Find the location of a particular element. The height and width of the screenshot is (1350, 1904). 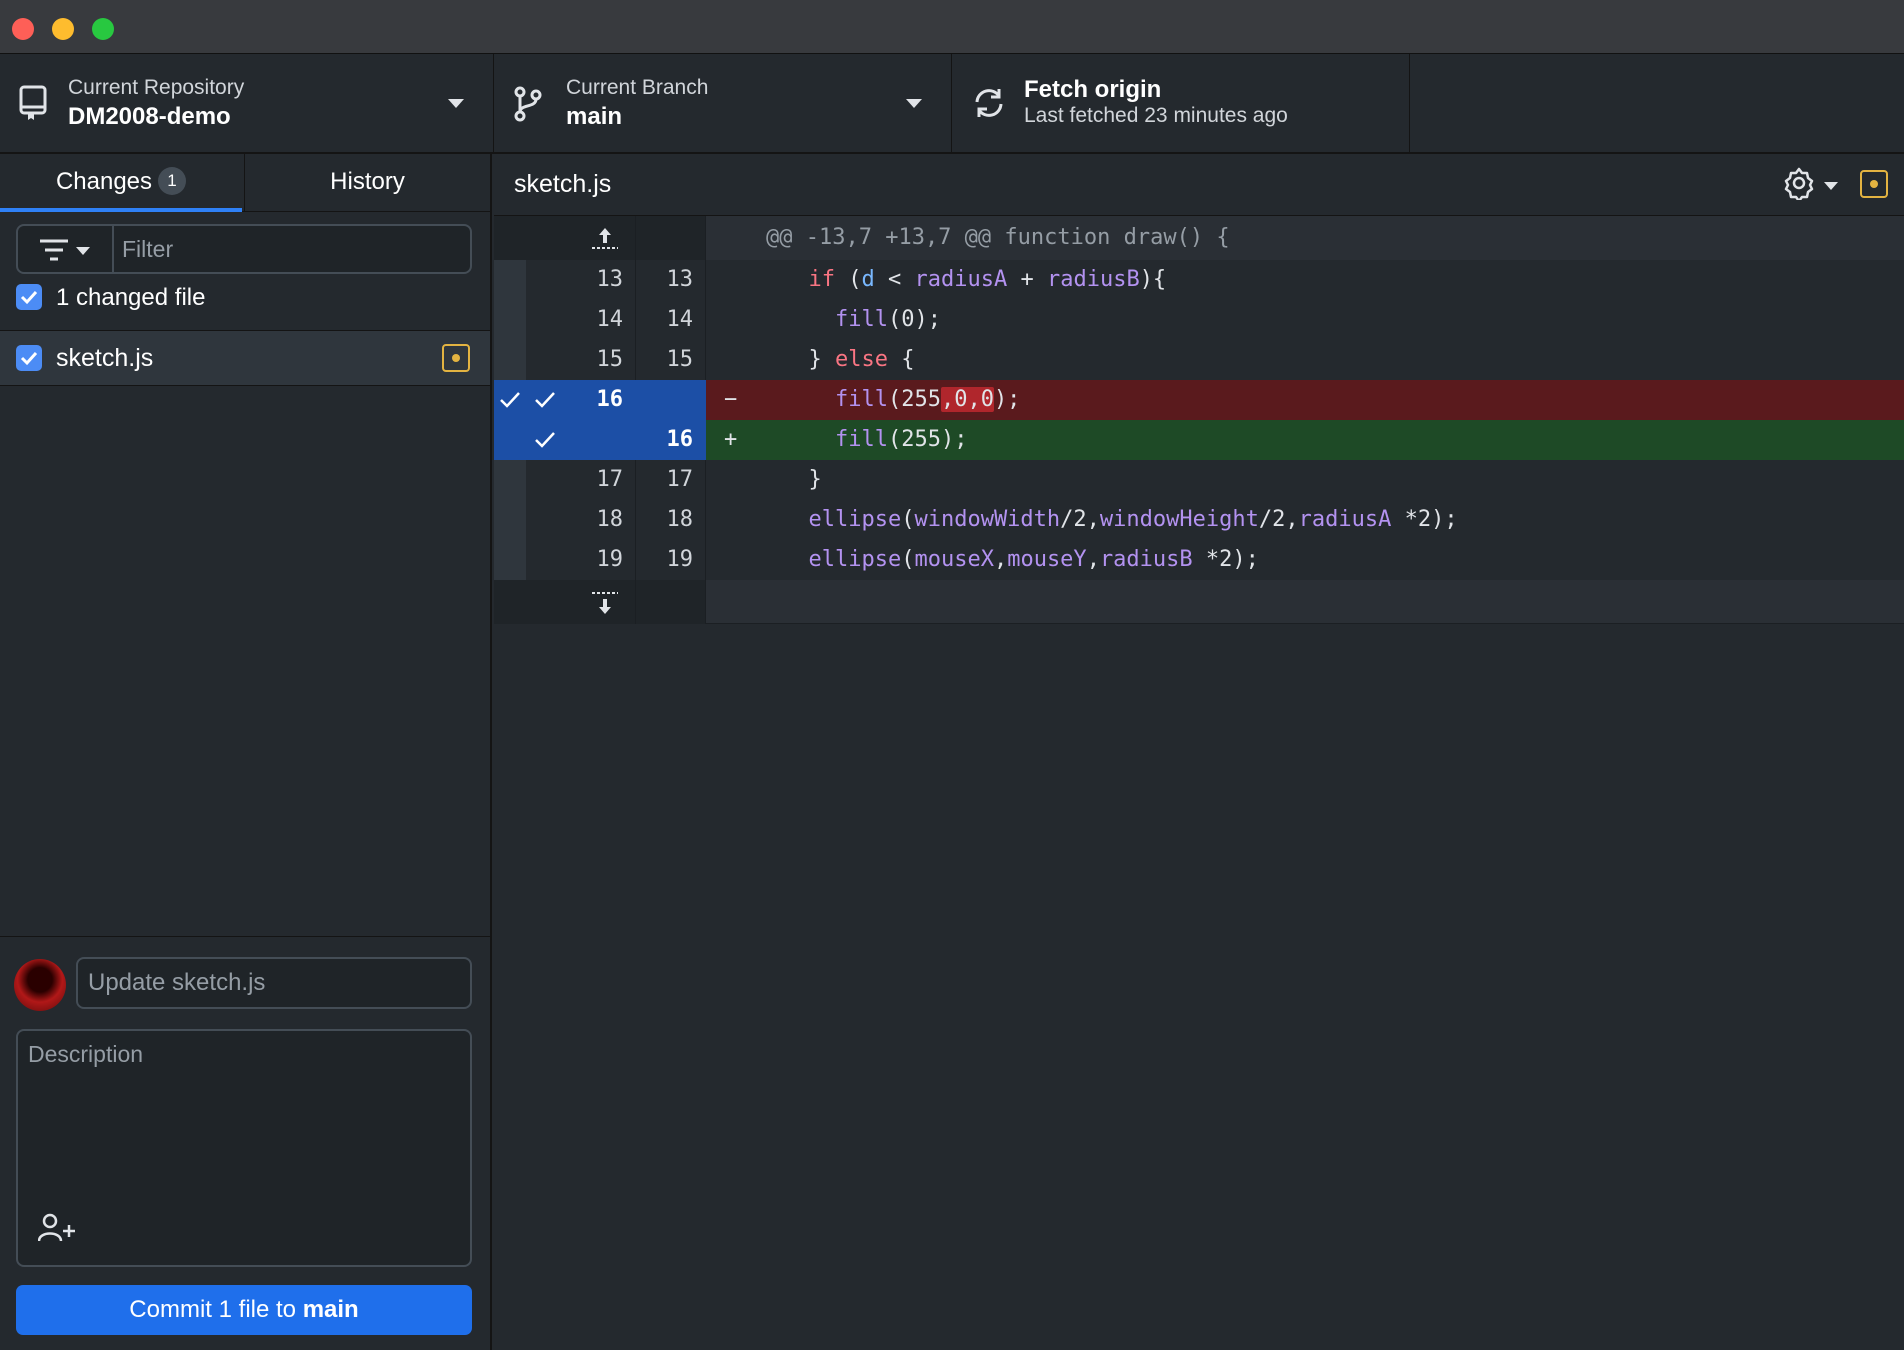

old-line-gutter: 17 is located at coordinates (581, 480).